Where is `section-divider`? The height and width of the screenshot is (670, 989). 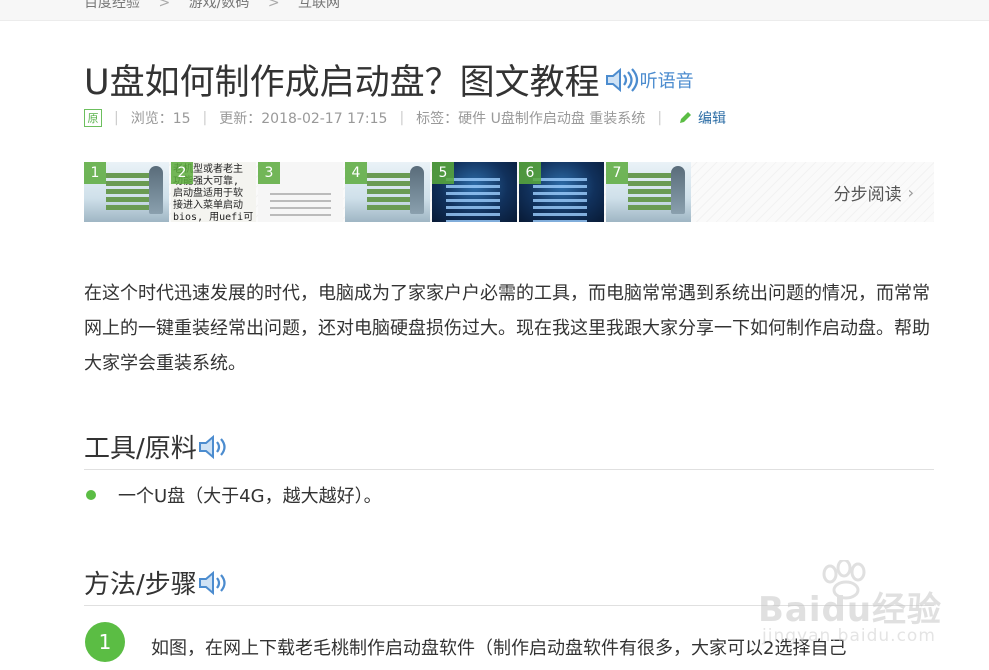 section-divider is located at coordinates (509, 469).